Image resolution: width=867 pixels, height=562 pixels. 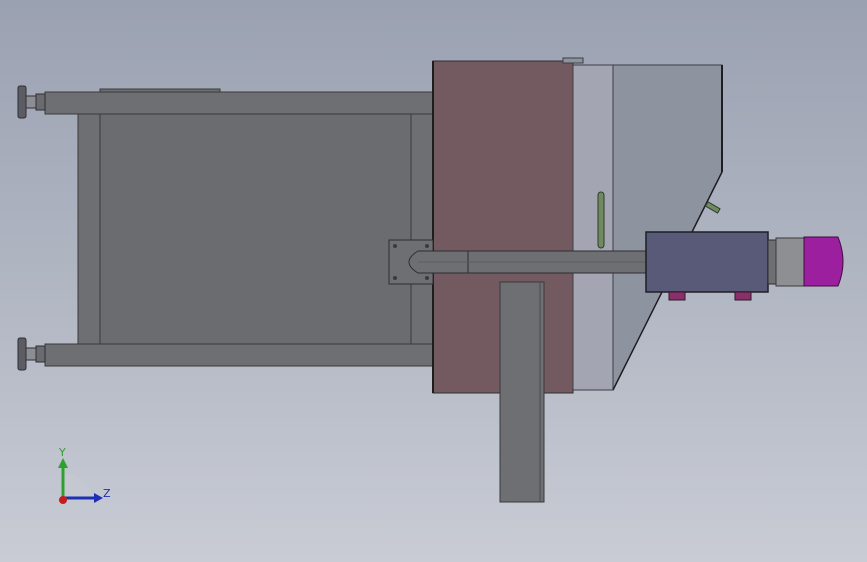 I want to click on y-axis-label: Y, so click(x=62, y=452).